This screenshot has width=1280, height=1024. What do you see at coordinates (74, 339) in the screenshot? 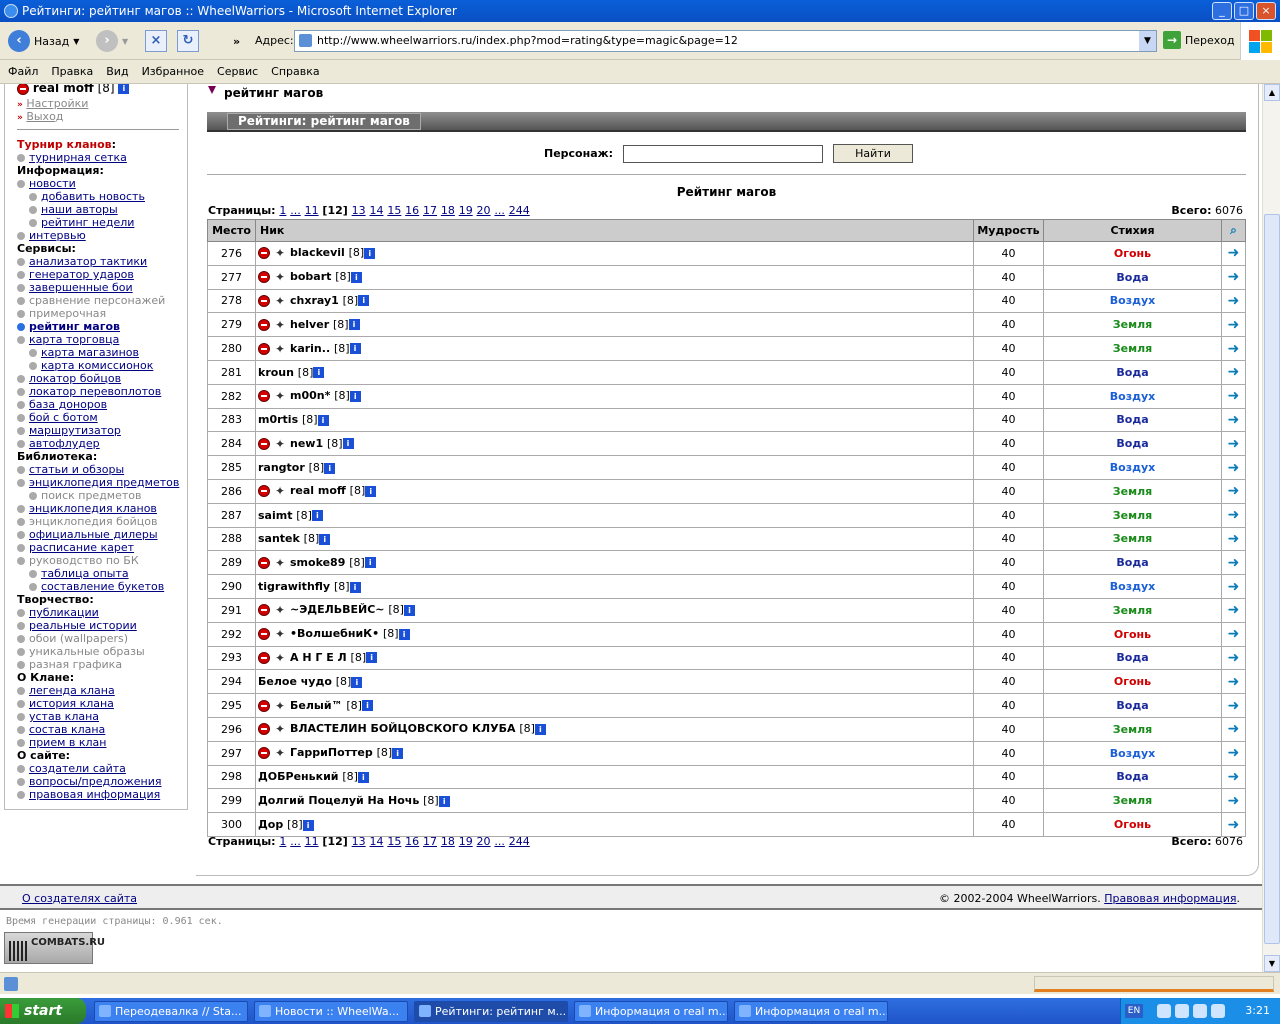
I see `trader-map-link: карта торговца` at bounding box center [74, 339].